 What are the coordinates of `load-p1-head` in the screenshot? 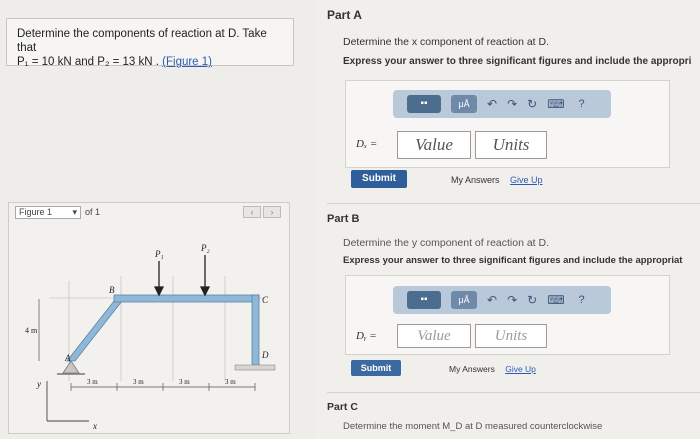 It's located at (159, 291).